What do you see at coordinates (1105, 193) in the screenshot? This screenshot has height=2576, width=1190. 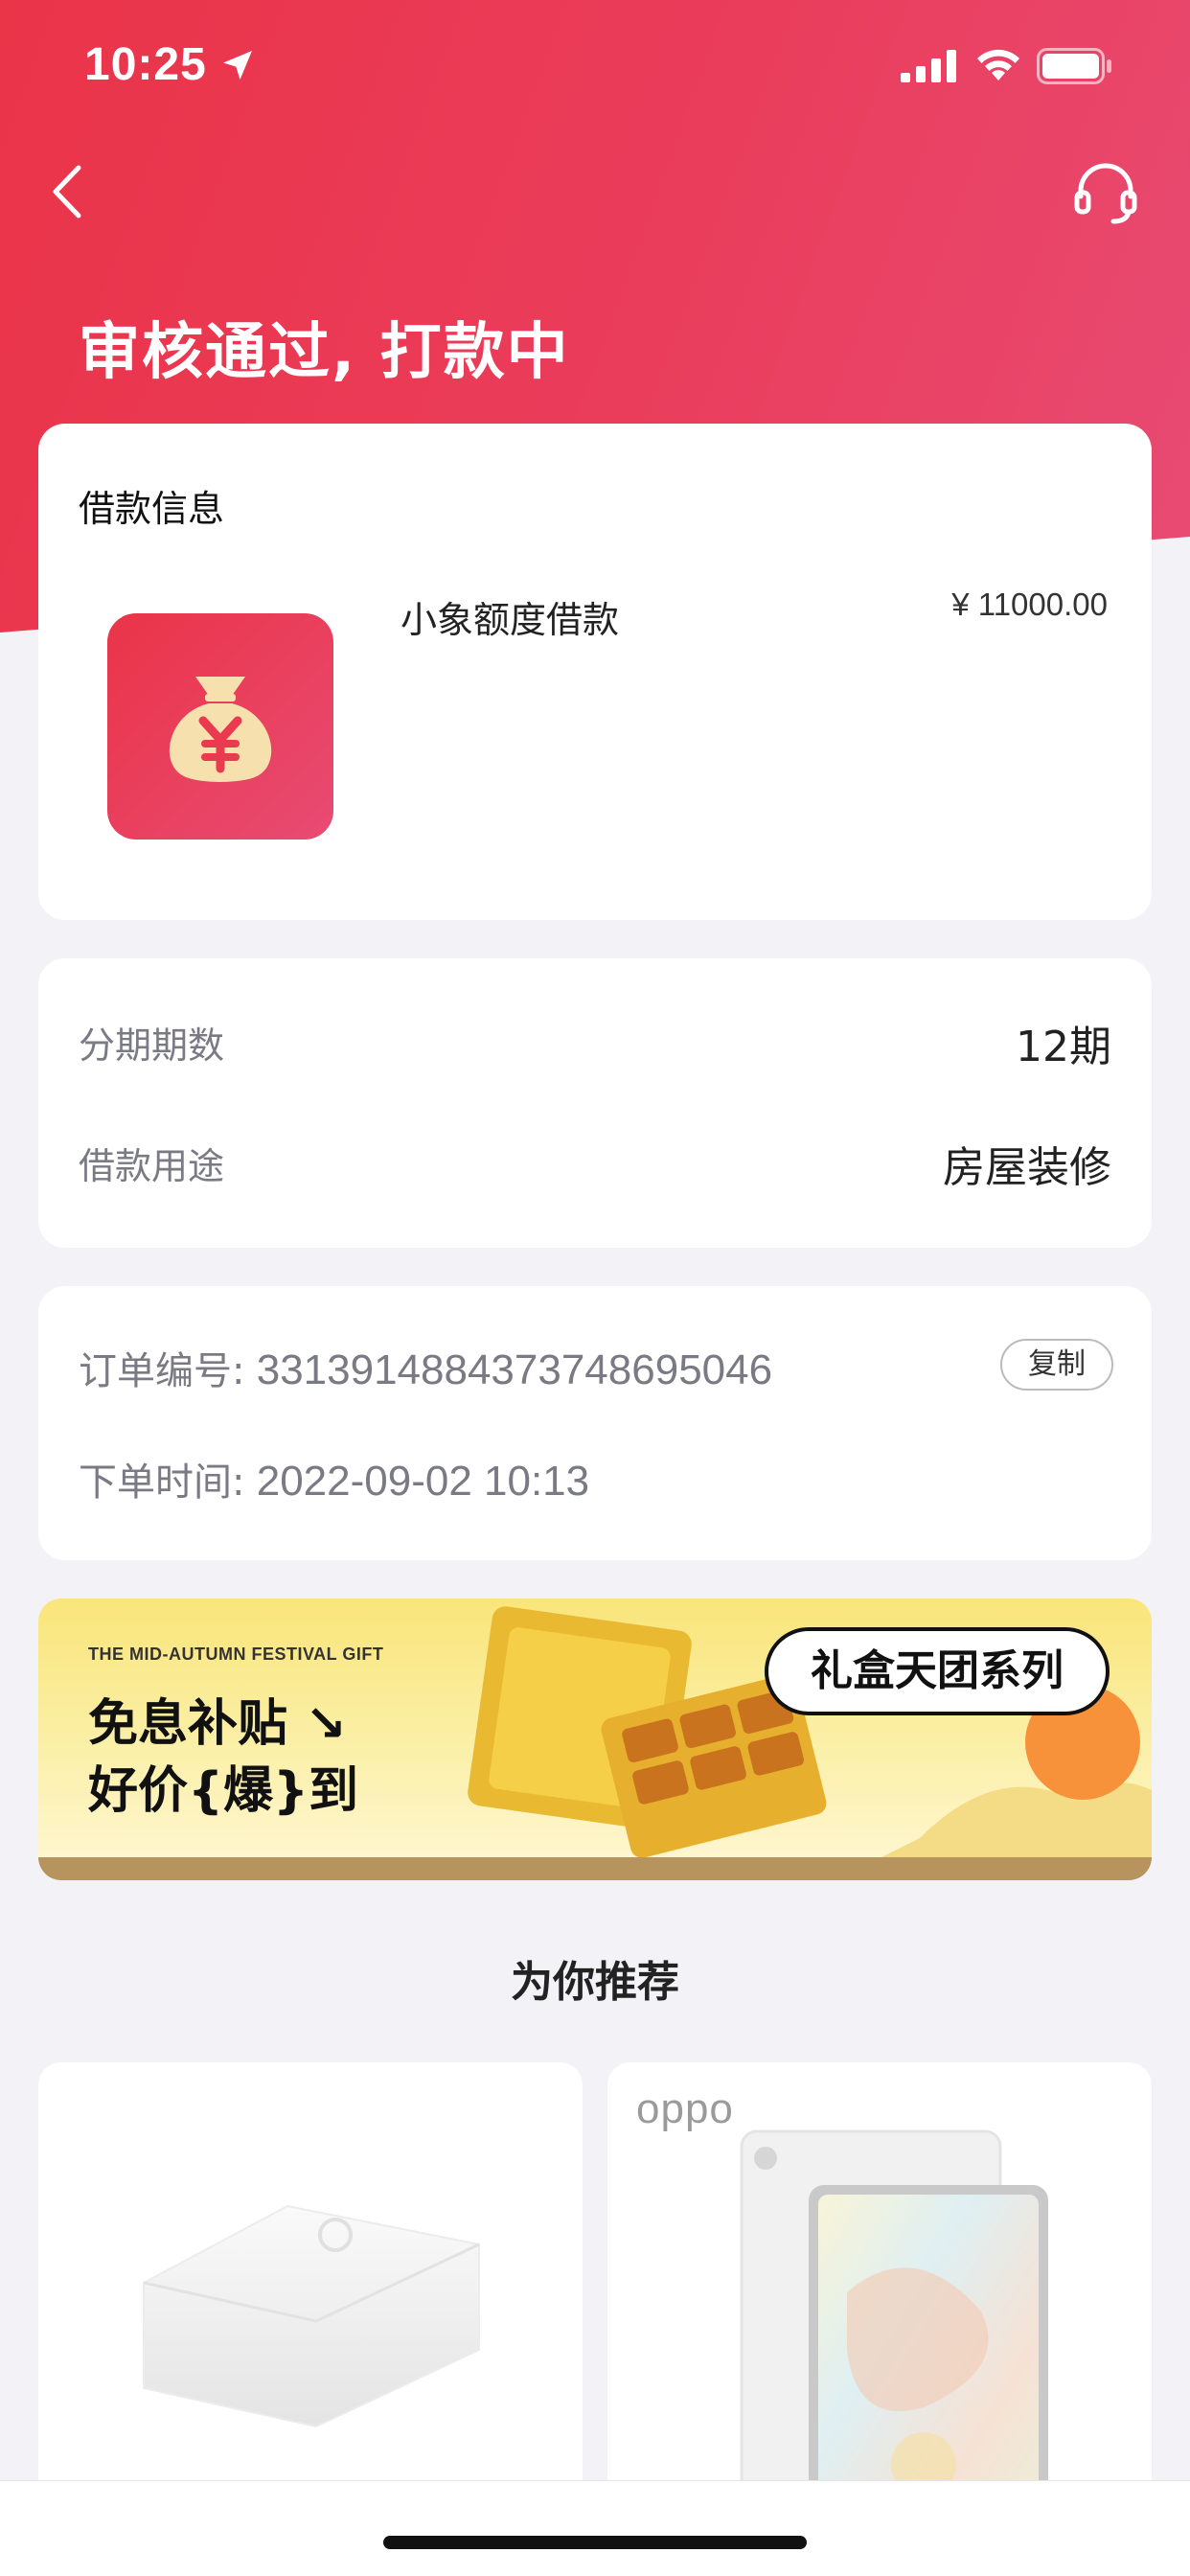 I see `customer-service-headset-icon` at bounding box center [1105, 193].